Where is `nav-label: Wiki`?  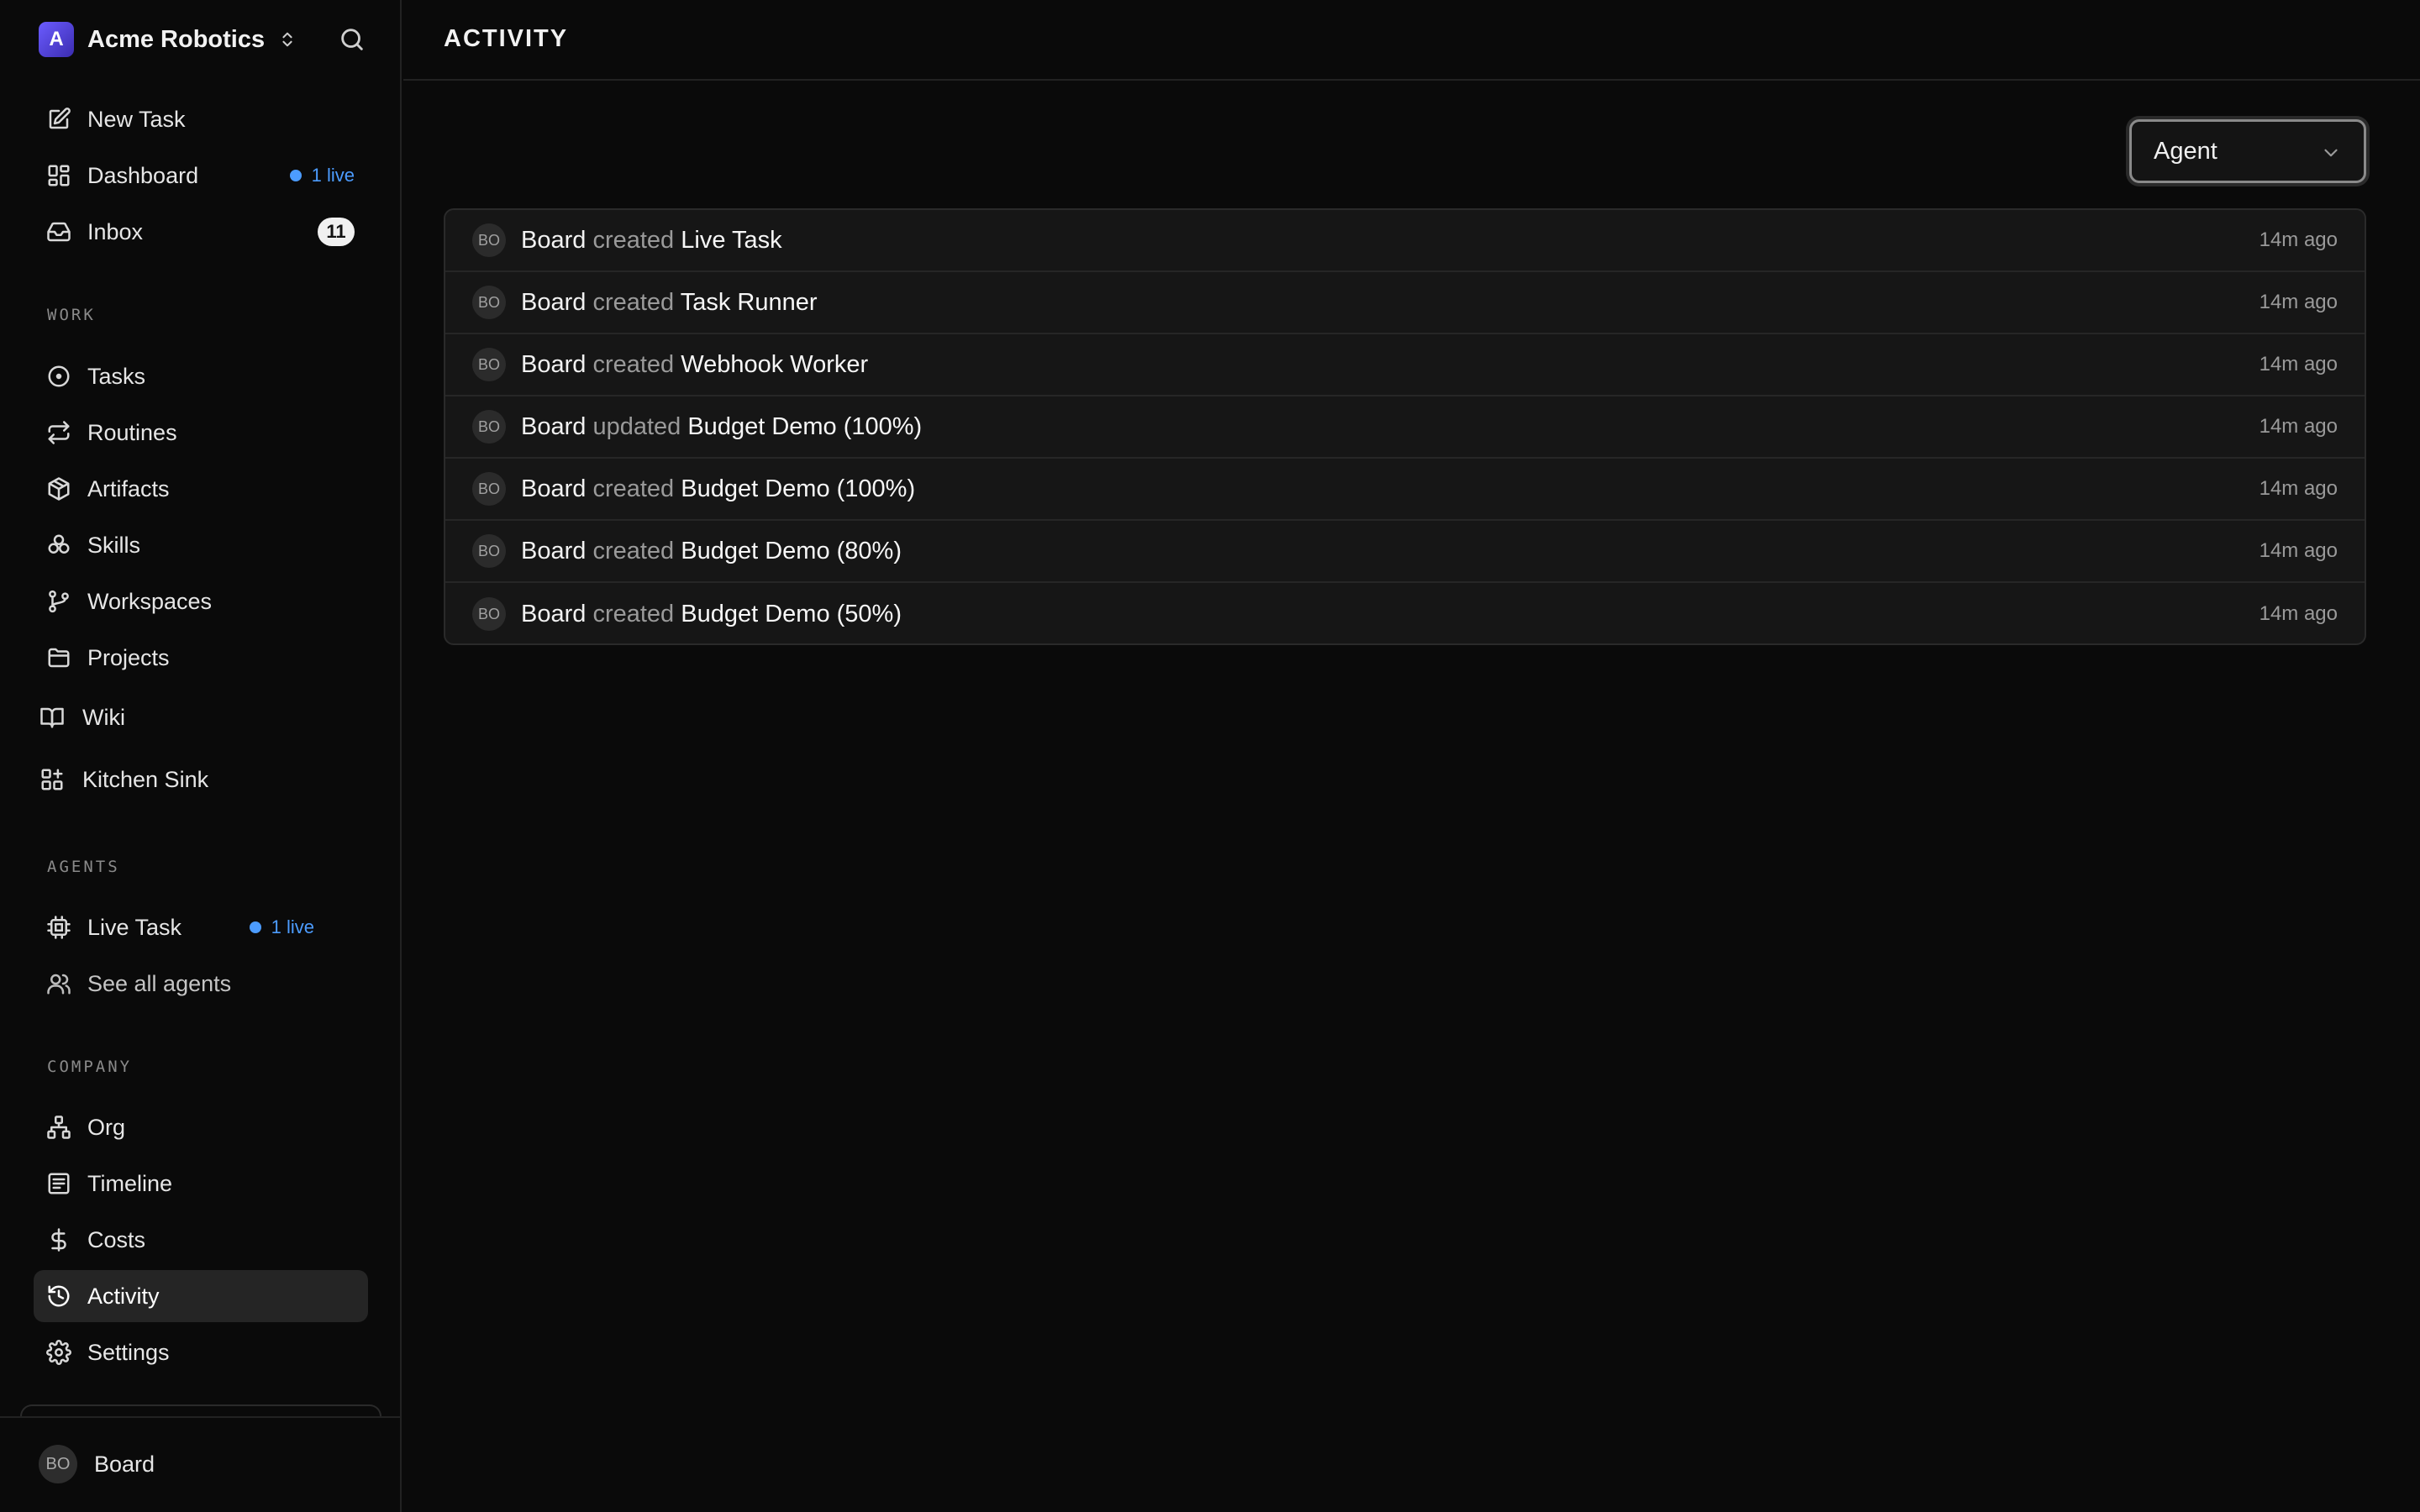
nav-label: Wiki is located at coordinates (103, 717).